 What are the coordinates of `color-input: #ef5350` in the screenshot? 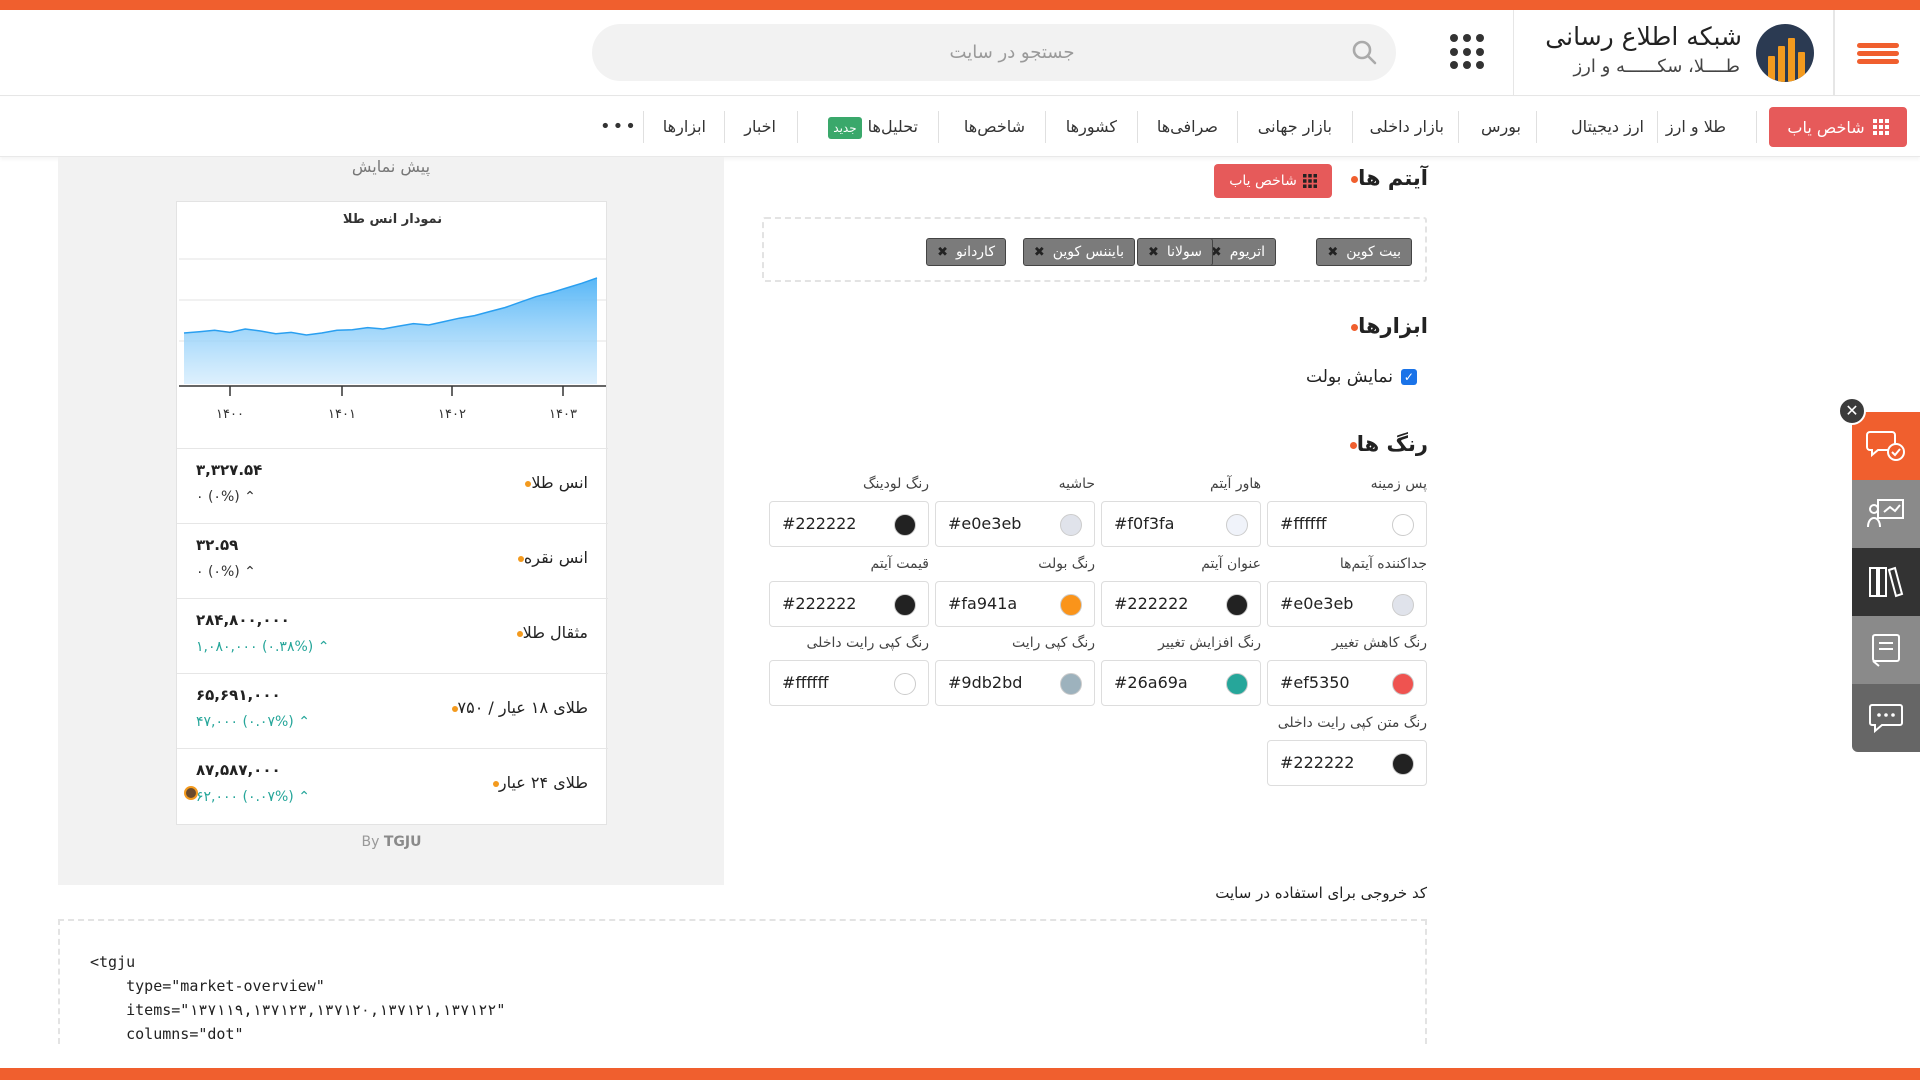 It's located at (1347, 683).